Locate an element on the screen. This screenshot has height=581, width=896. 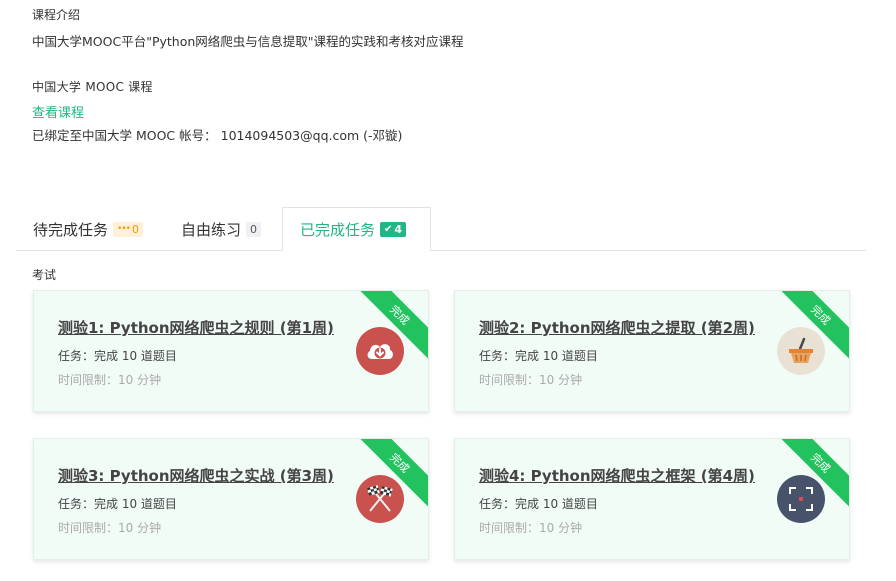
intro-description: 中国大学MOOC平台"Python网络爬虫与信息提取"课程的实践和考核对应课程 is located at coordinates (248, 41).